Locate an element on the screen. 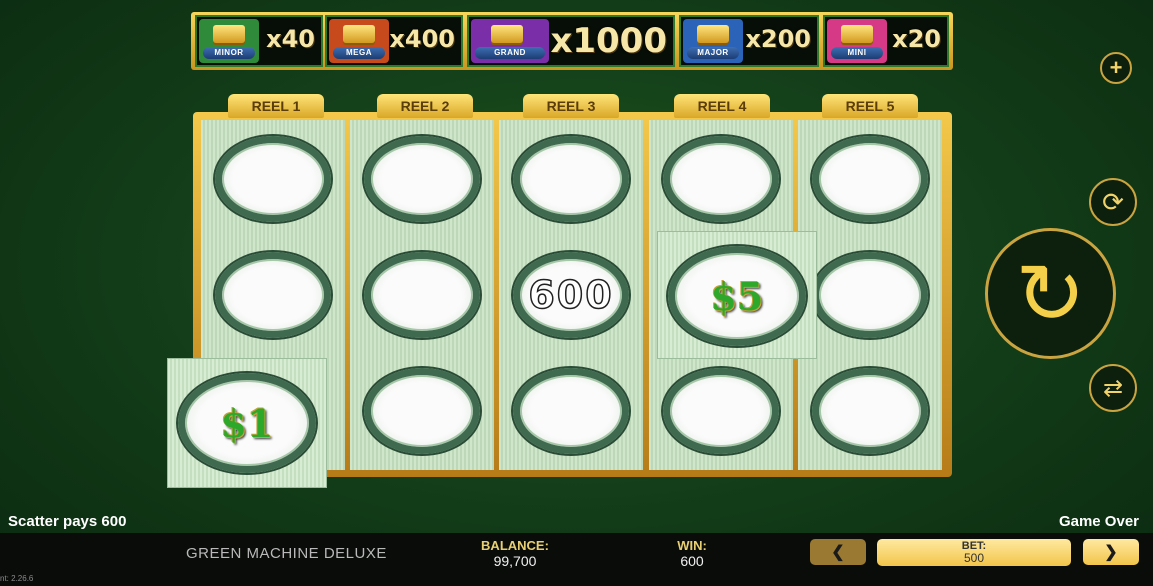 Image resolution: width=1153 pixels, height=586 pixels. balance-display: BALANCE: 99,700 is located at coordinates (515, 553).